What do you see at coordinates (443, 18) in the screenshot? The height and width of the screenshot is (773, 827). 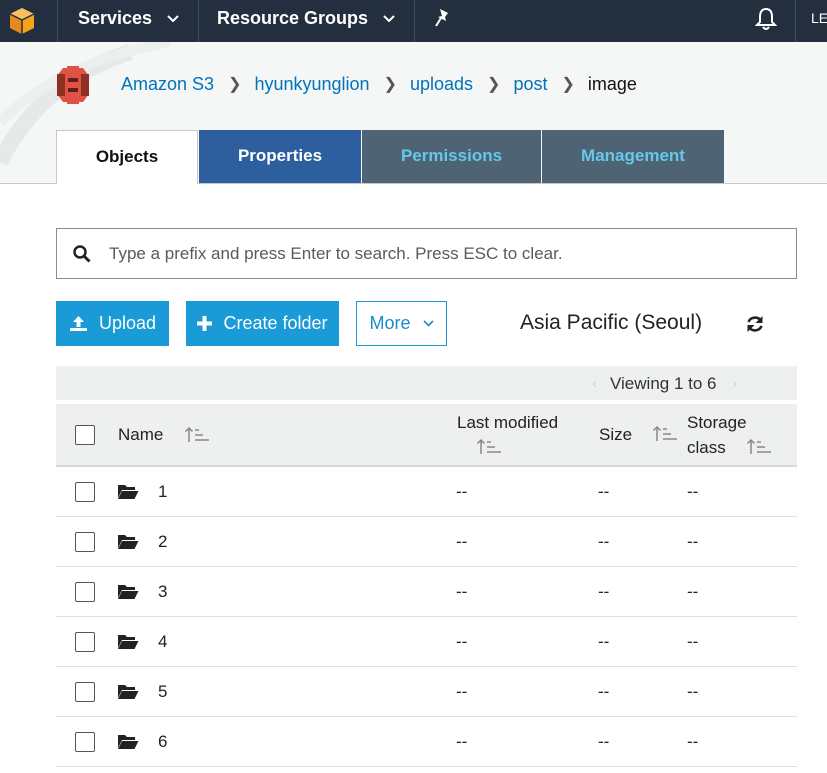 I see `pin-icon` at bounding box center [443, 18].